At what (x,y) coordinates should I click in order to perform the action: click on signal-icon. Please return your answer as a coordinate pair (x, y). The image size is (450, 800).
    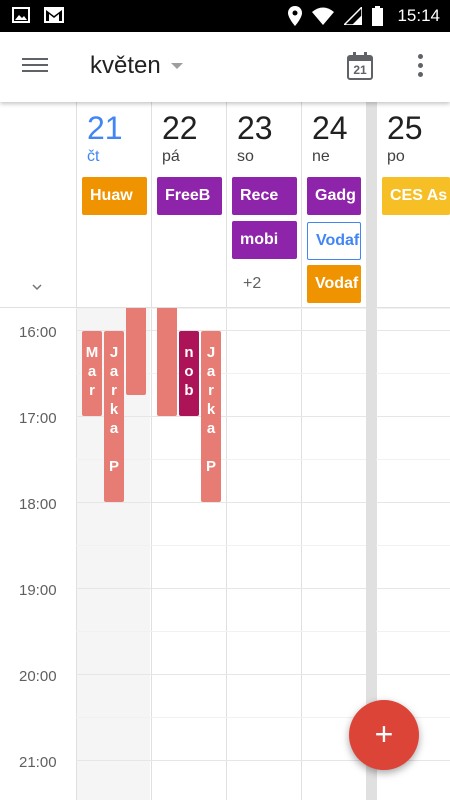
    Looking at the image, I should click on (353, 16).